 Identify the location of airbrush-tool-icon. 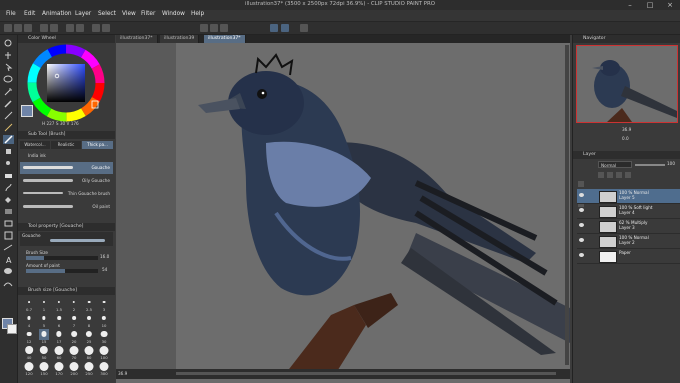
(8, 151).